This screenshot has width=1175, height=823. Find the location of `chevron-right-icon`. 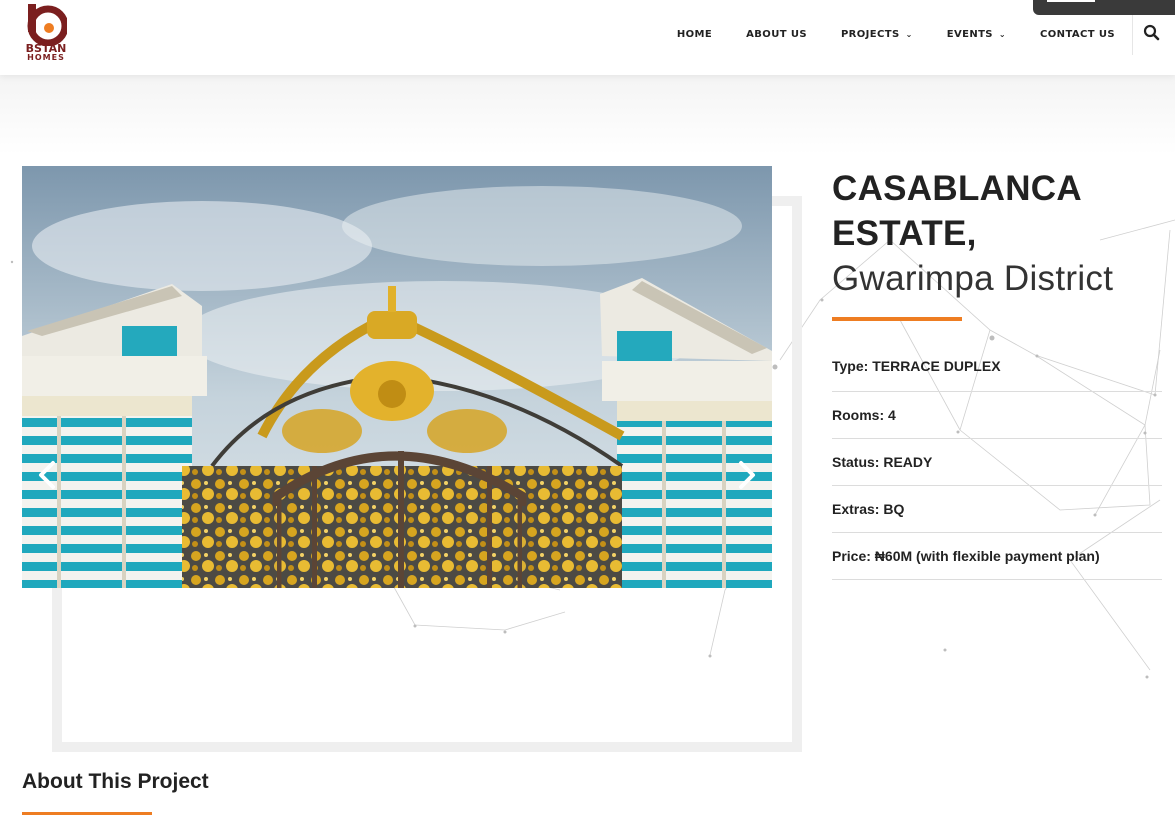

chevron-right-icon is located at coordinates (747, 475).